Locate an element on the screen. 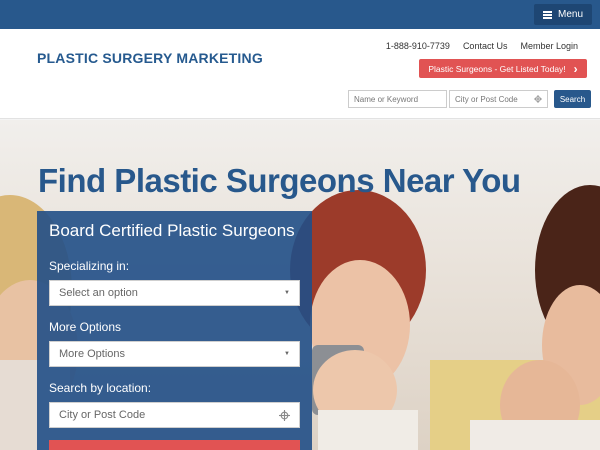 This screenshot has width=600, height=450. more-options-value: More Options is located at coordinates (92, 354).